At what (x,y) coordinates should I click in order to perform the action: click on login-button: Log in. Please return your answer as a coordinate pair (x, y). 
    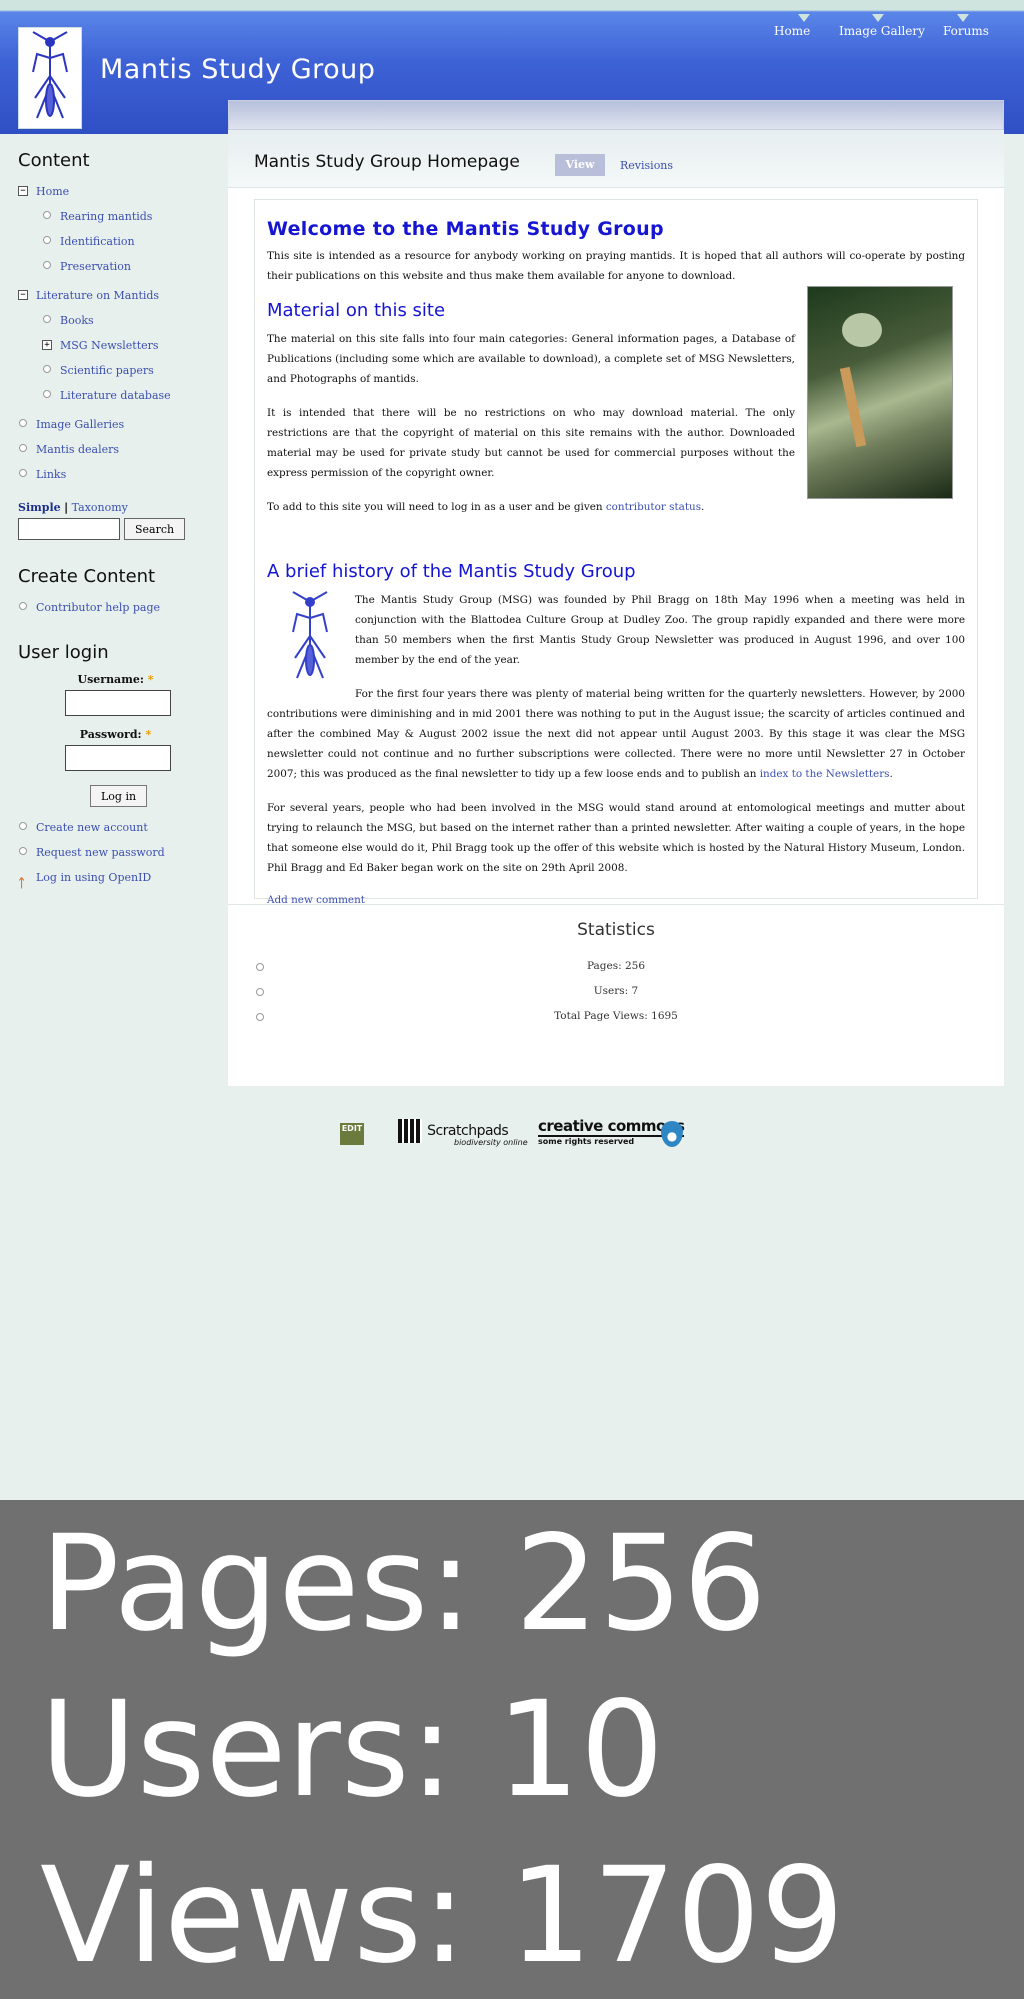
    Looking at the image, I should click on (119, 796).